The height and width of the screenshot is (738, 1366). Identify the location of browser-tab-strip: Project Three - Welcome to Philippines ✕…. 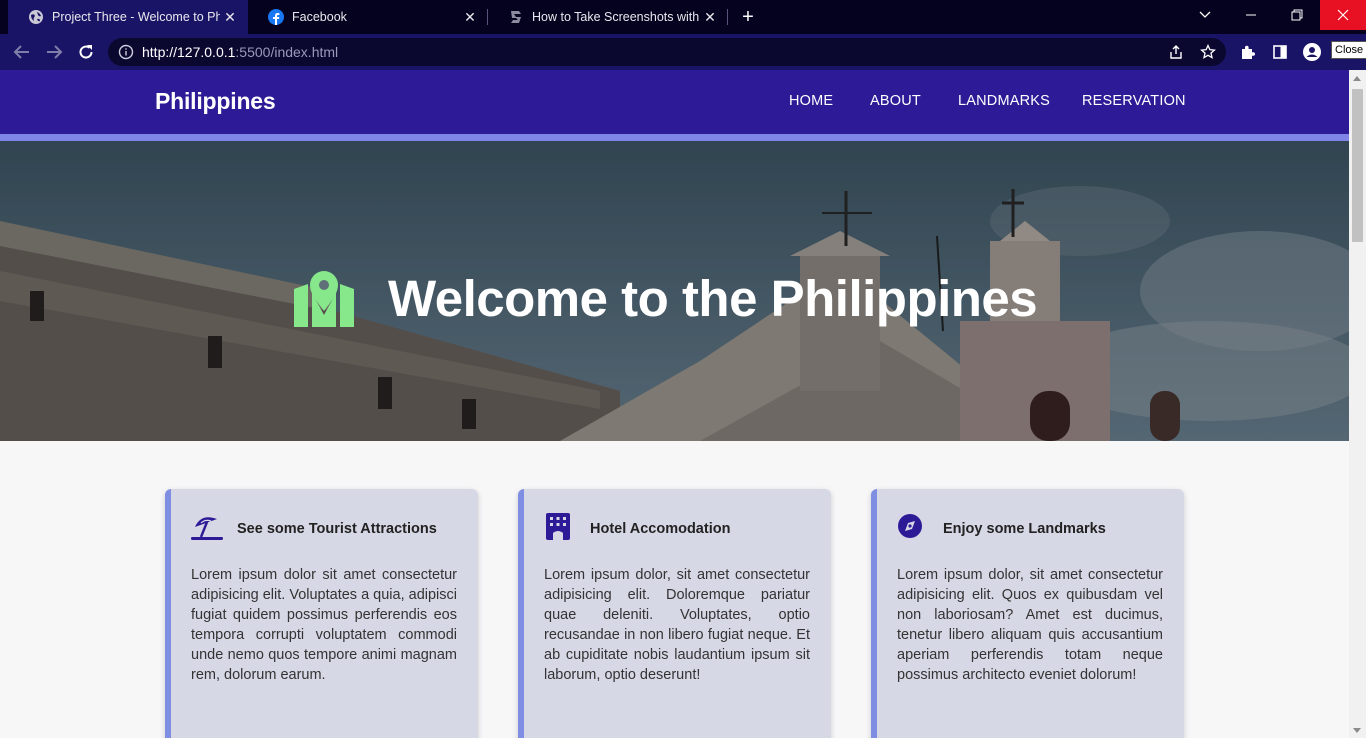
(683, 17).